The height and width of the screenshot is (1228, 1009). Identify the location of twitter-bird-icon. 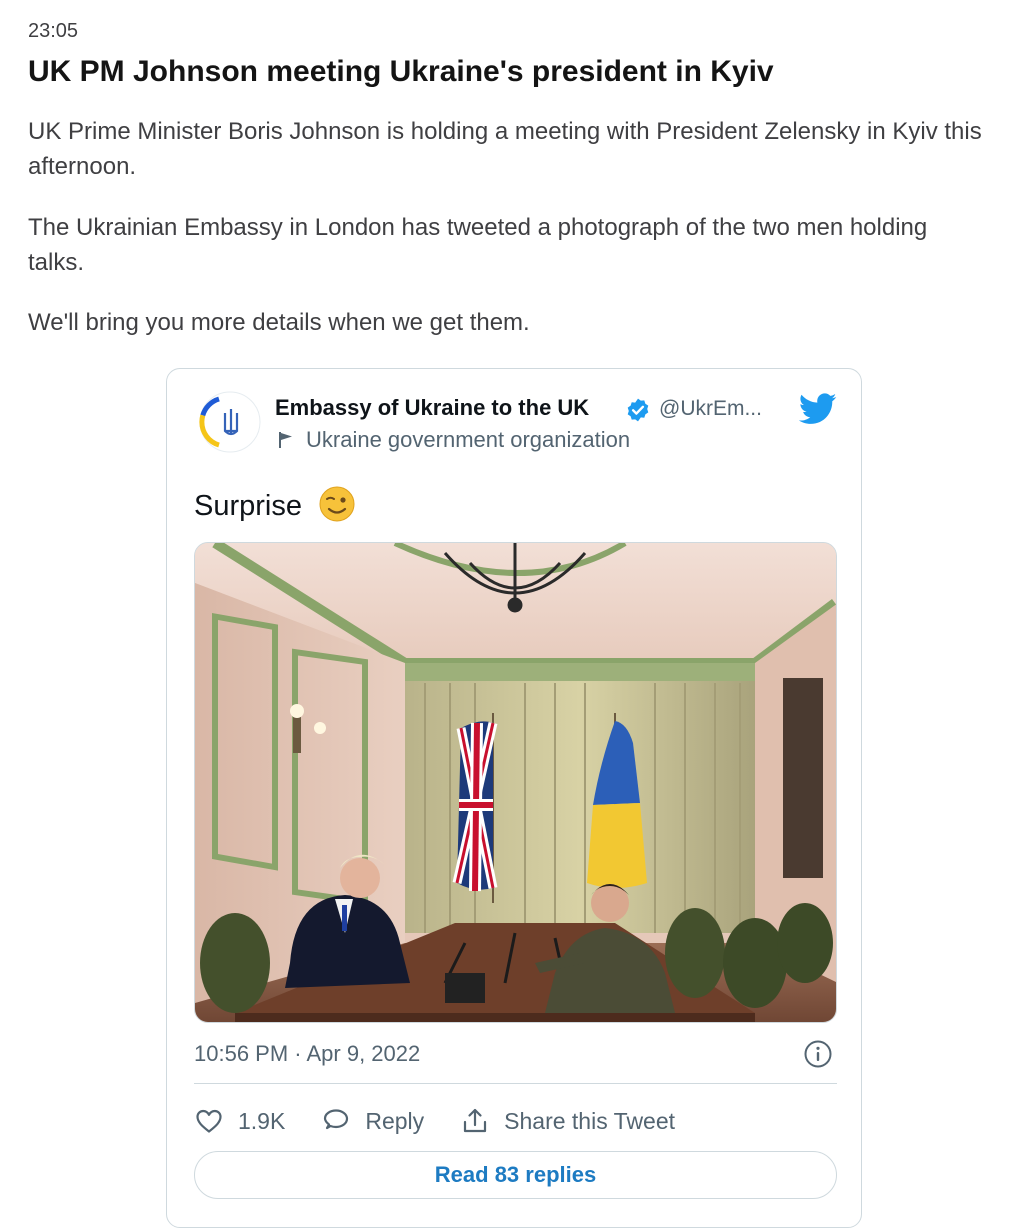
(818, 409).